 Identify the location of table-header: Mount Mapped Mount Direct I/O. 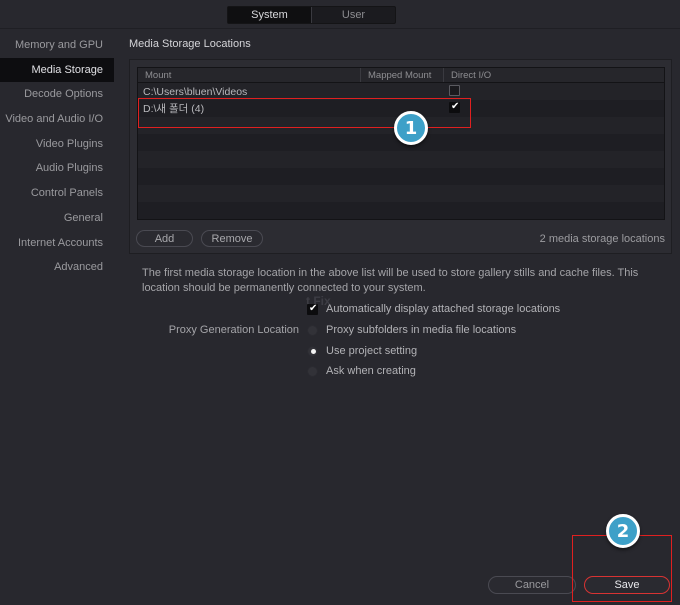
(401, 75).